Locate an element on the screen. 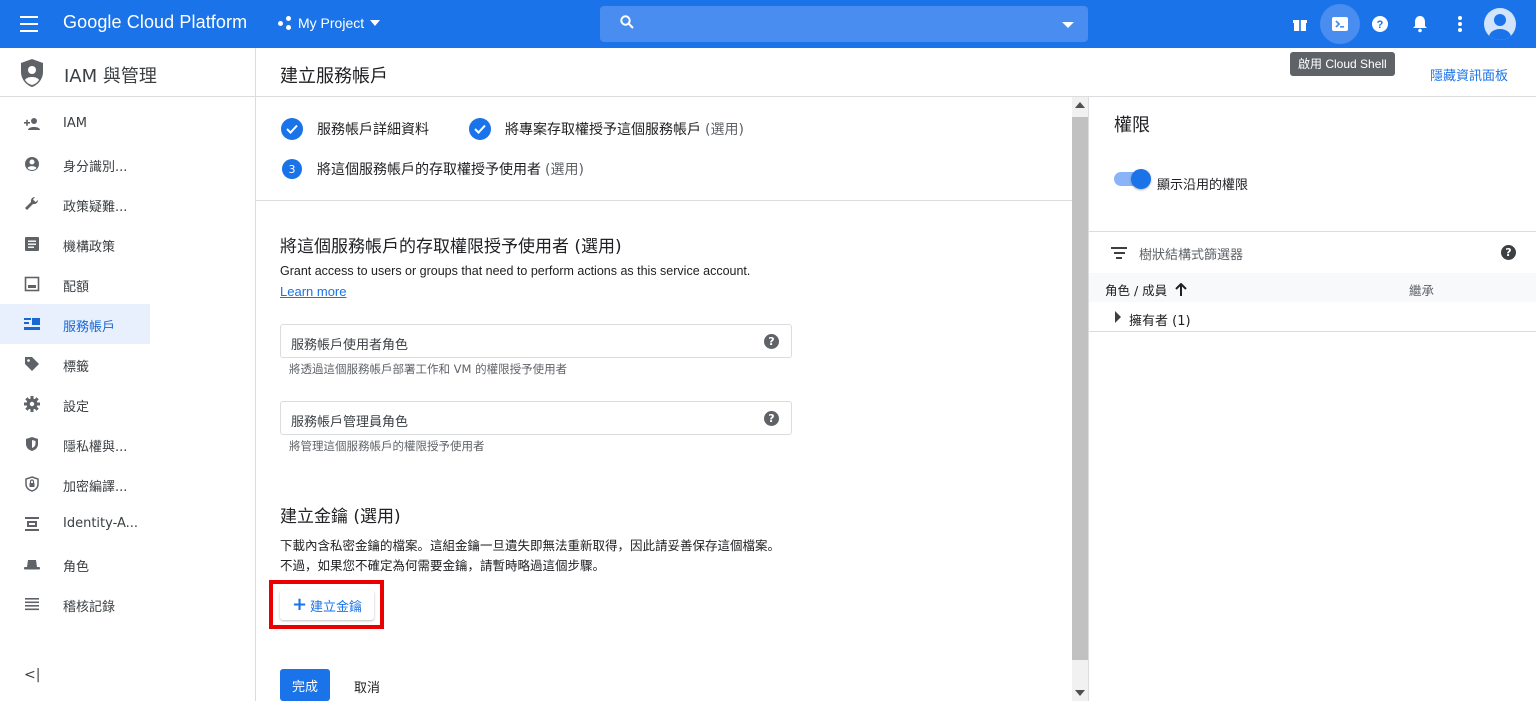 The height and width of the screenshot is (701, 1536). cloud-shell-button is located at coordinates (1340, 24).